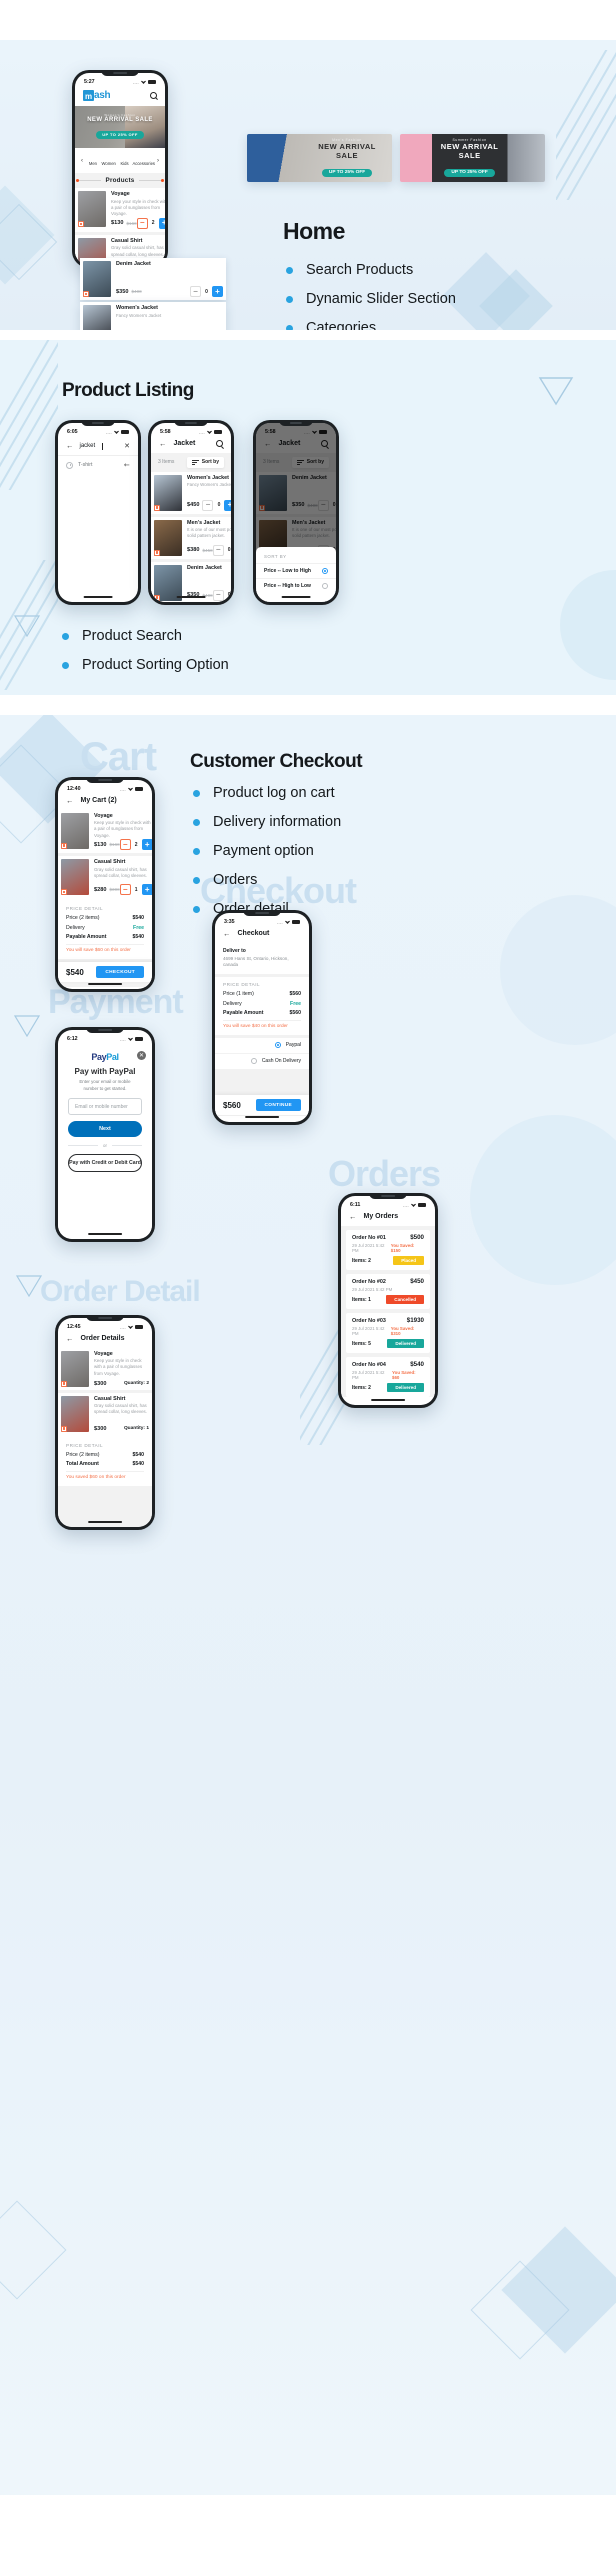  Describe the element at coordinates (105, 1129) in the screenshot. I see `next-button: Next` at that location.